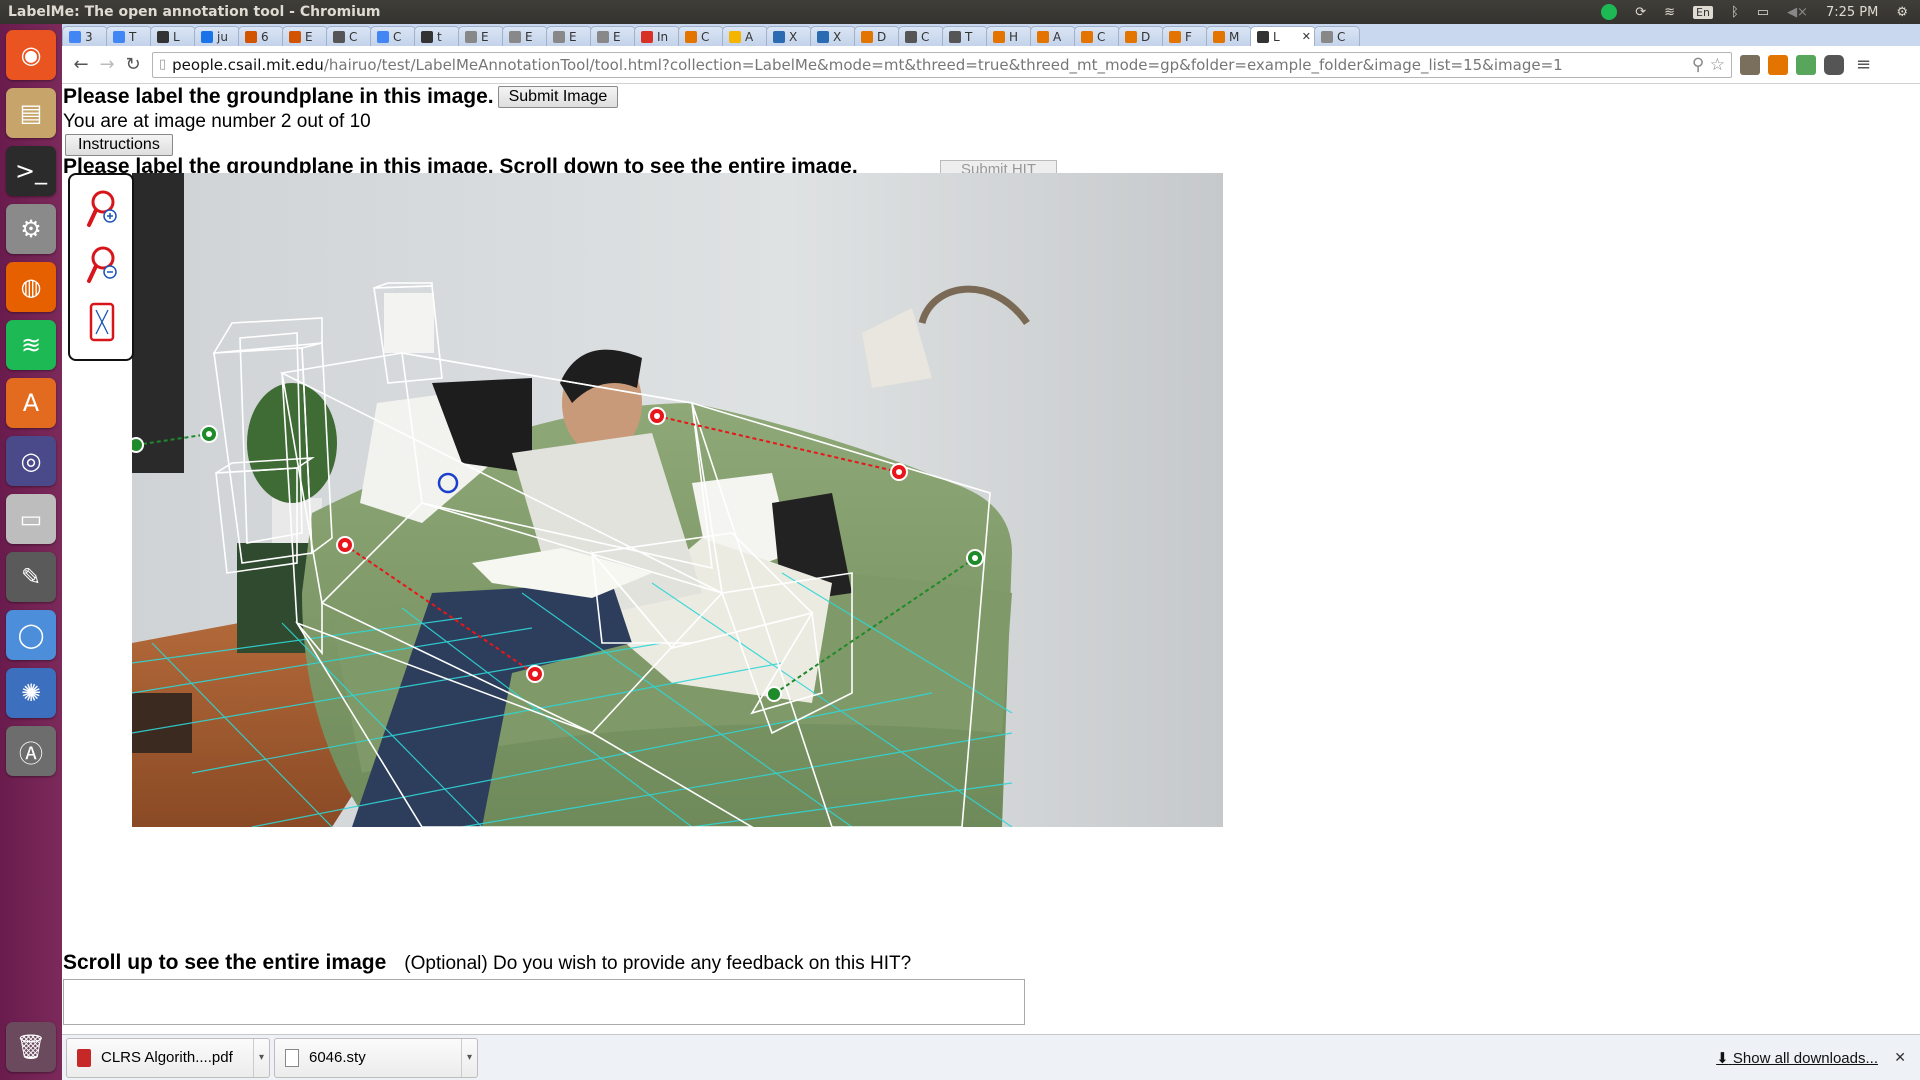 The height and width of the screenshot is (1080, 1920). Describe the element at coordinates (102, 322) in the screenshot. I see `fit-to-screen-icon` at that location.